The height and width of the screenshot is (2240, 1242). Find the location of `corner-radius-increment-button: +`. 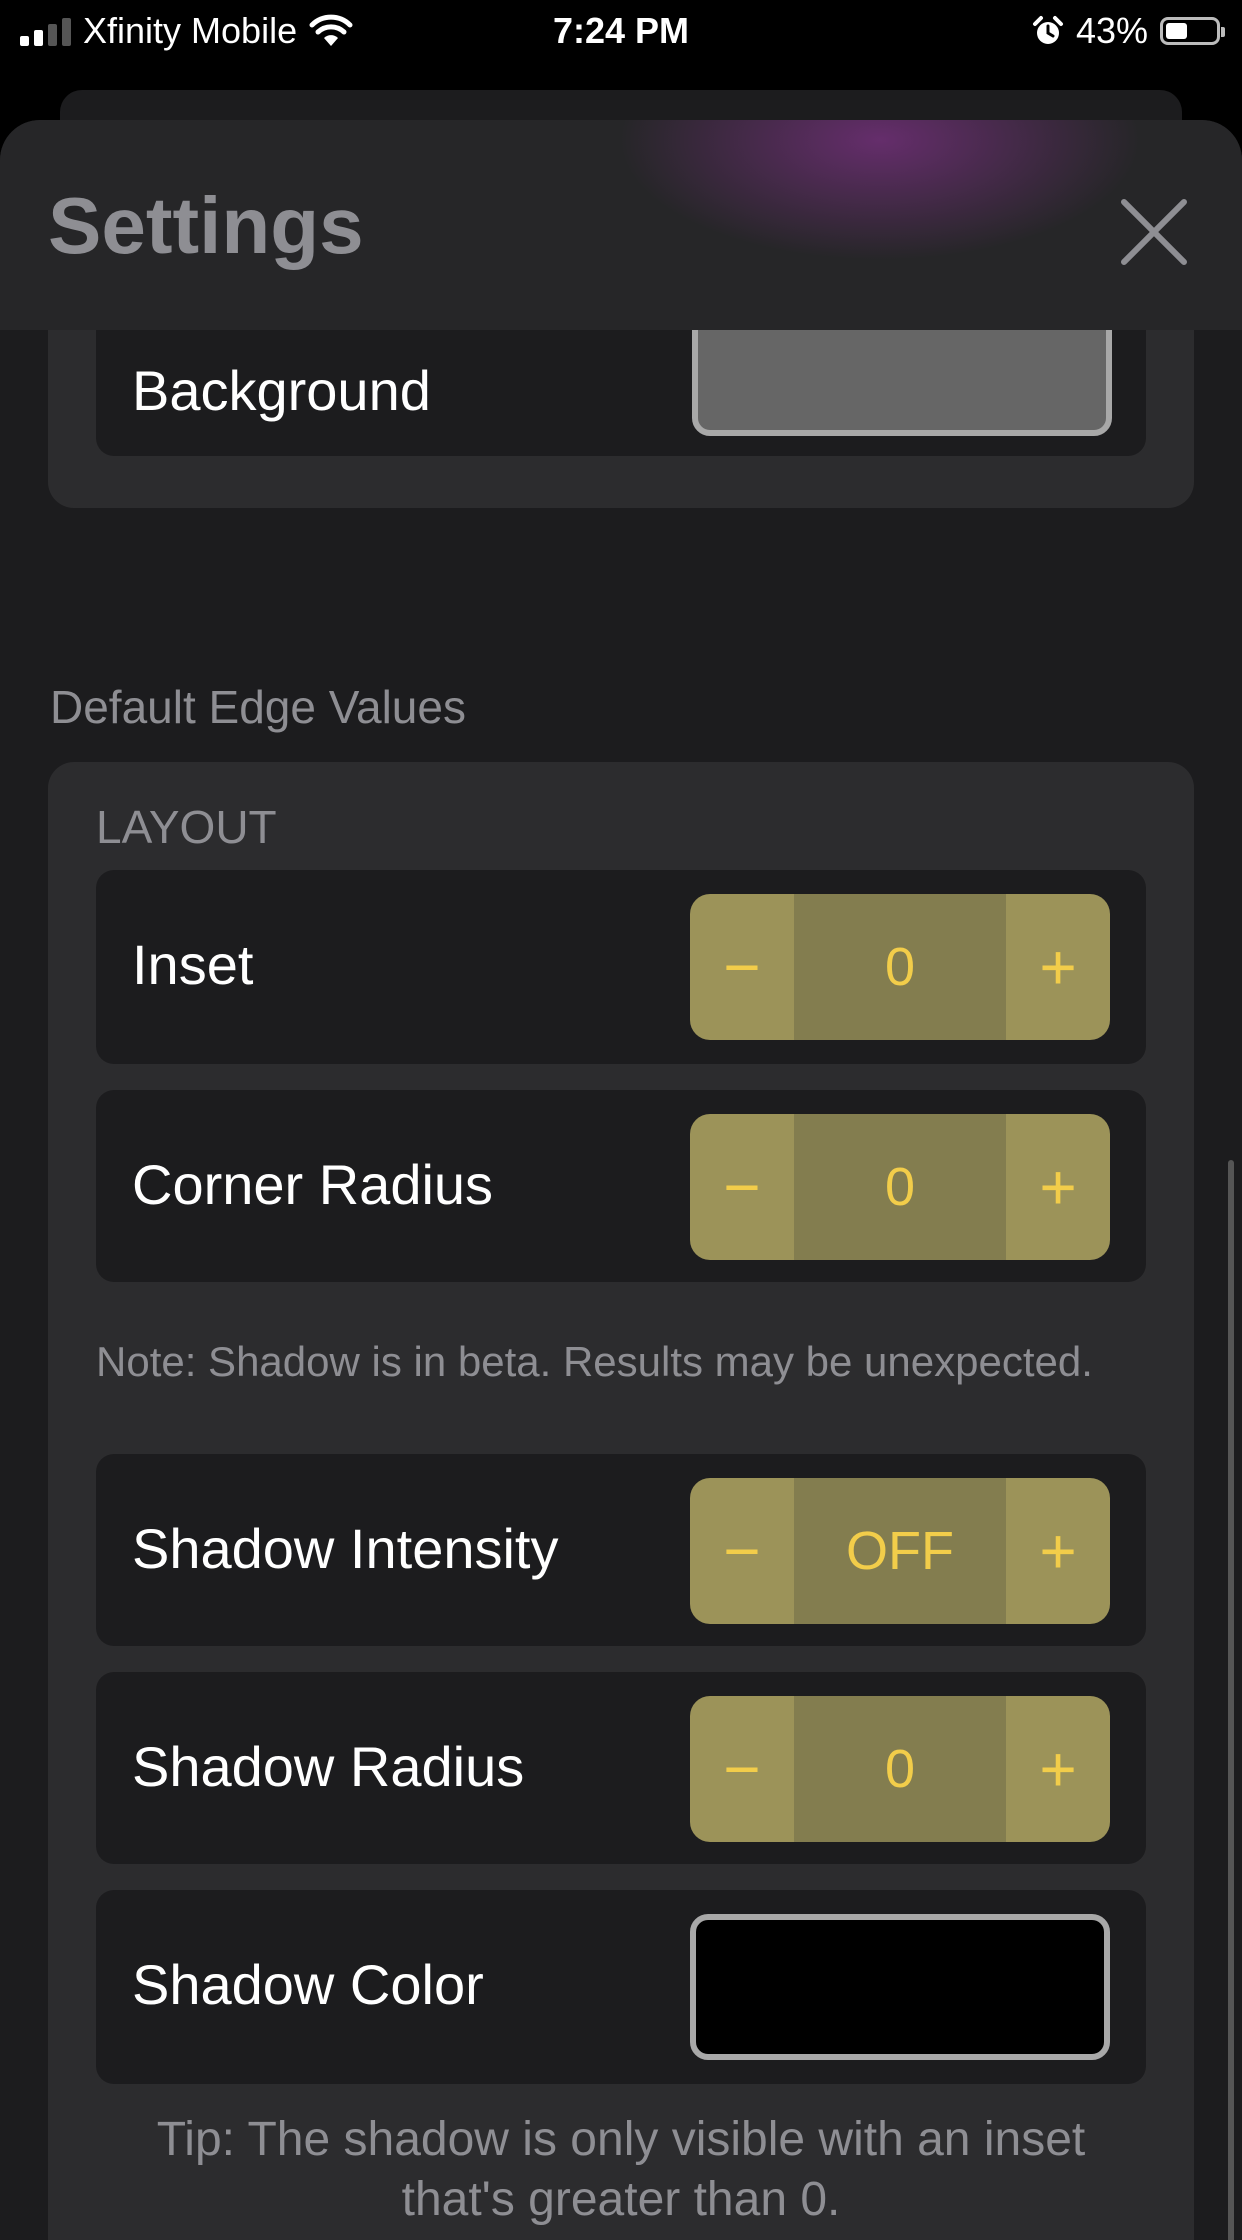

corner-radius-increment-button: + is located at coordinates (1058, 1187).